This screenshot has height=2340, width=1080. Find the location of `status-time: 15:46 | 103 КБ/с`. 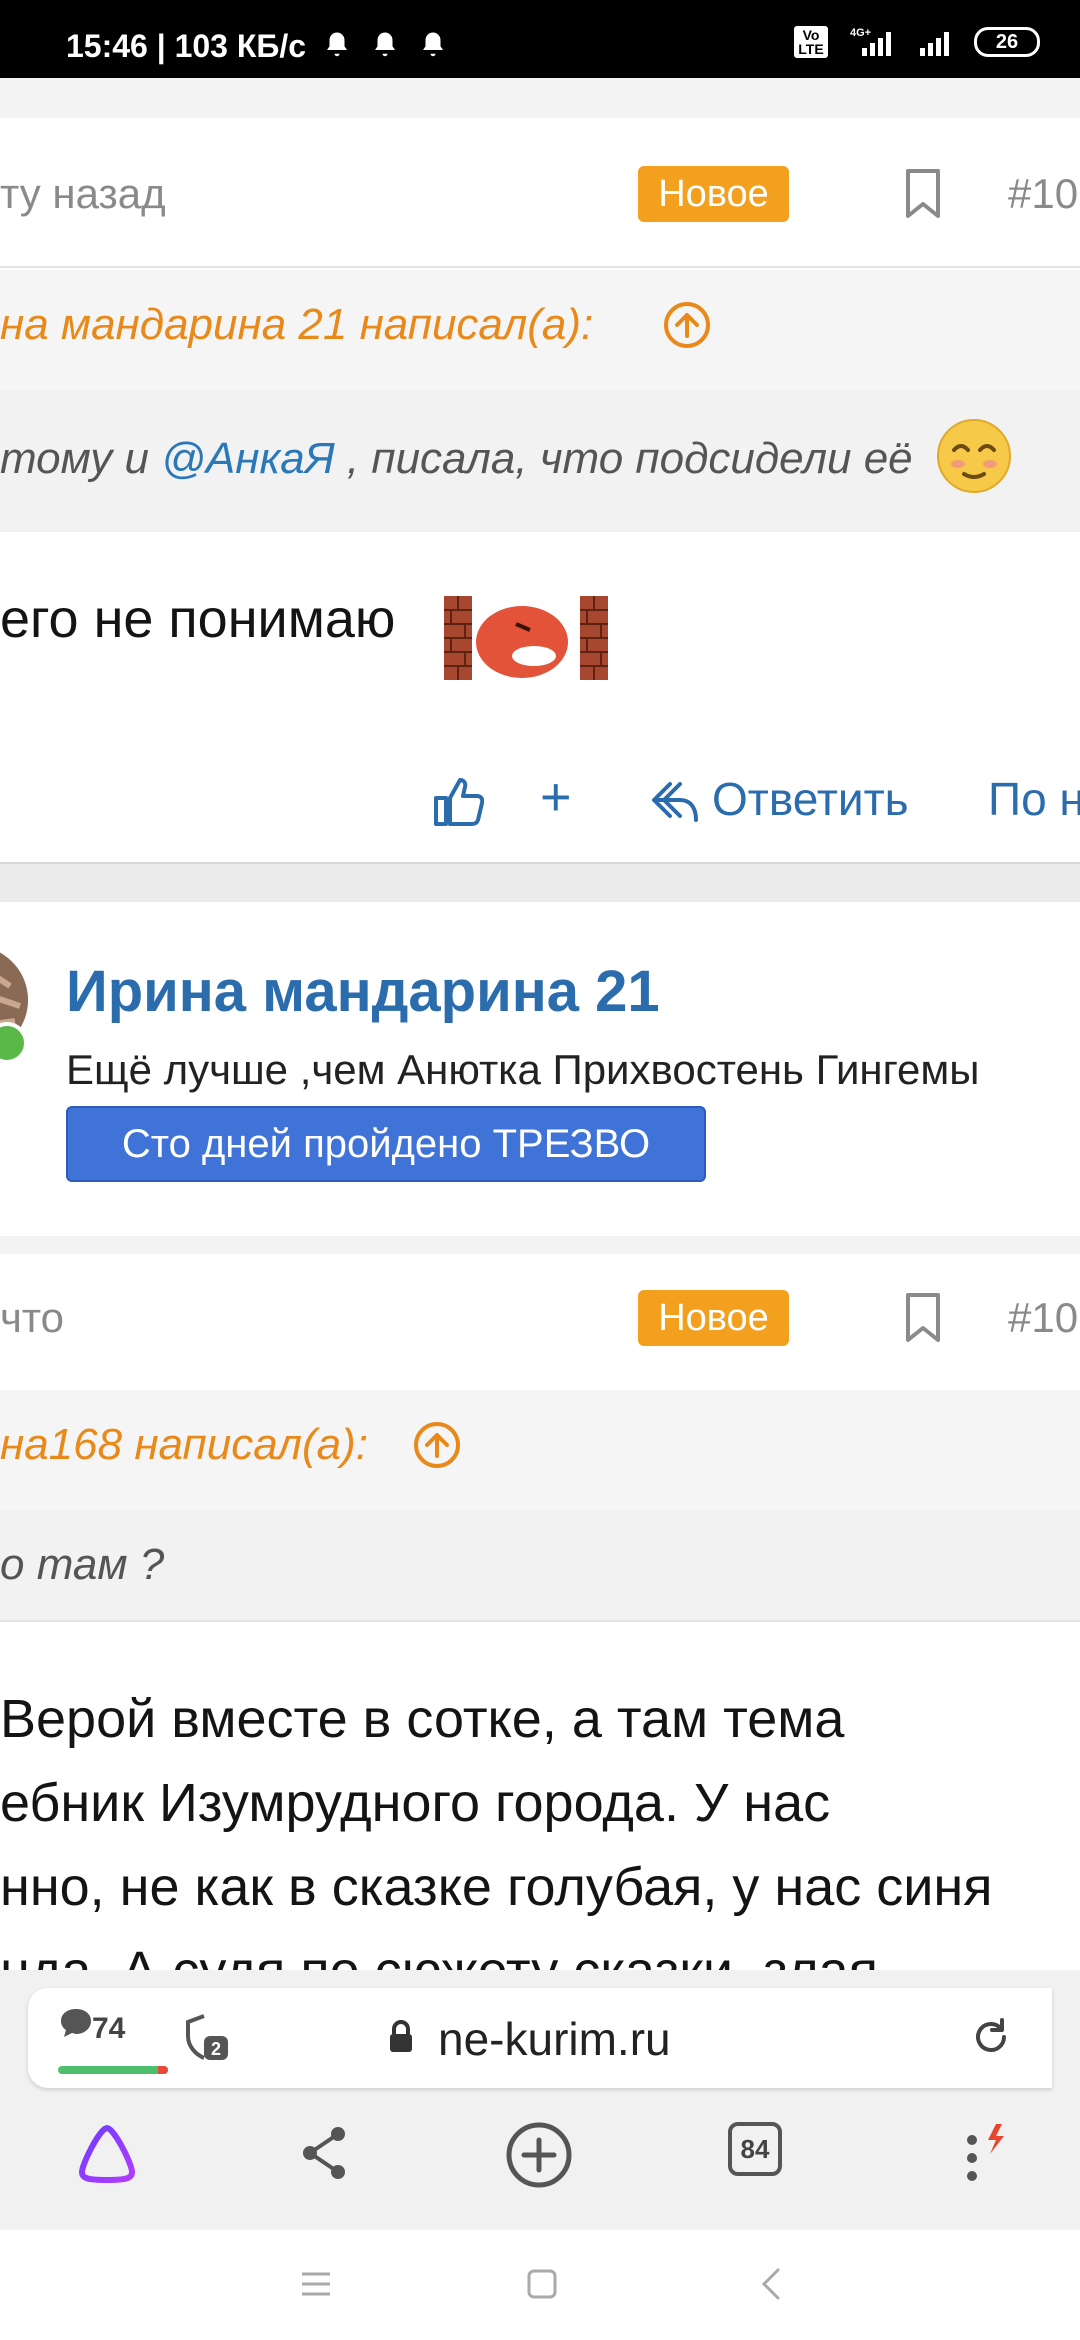

status-time: 15:46 | 103 КБ/с is located at coordinates (186, 46).